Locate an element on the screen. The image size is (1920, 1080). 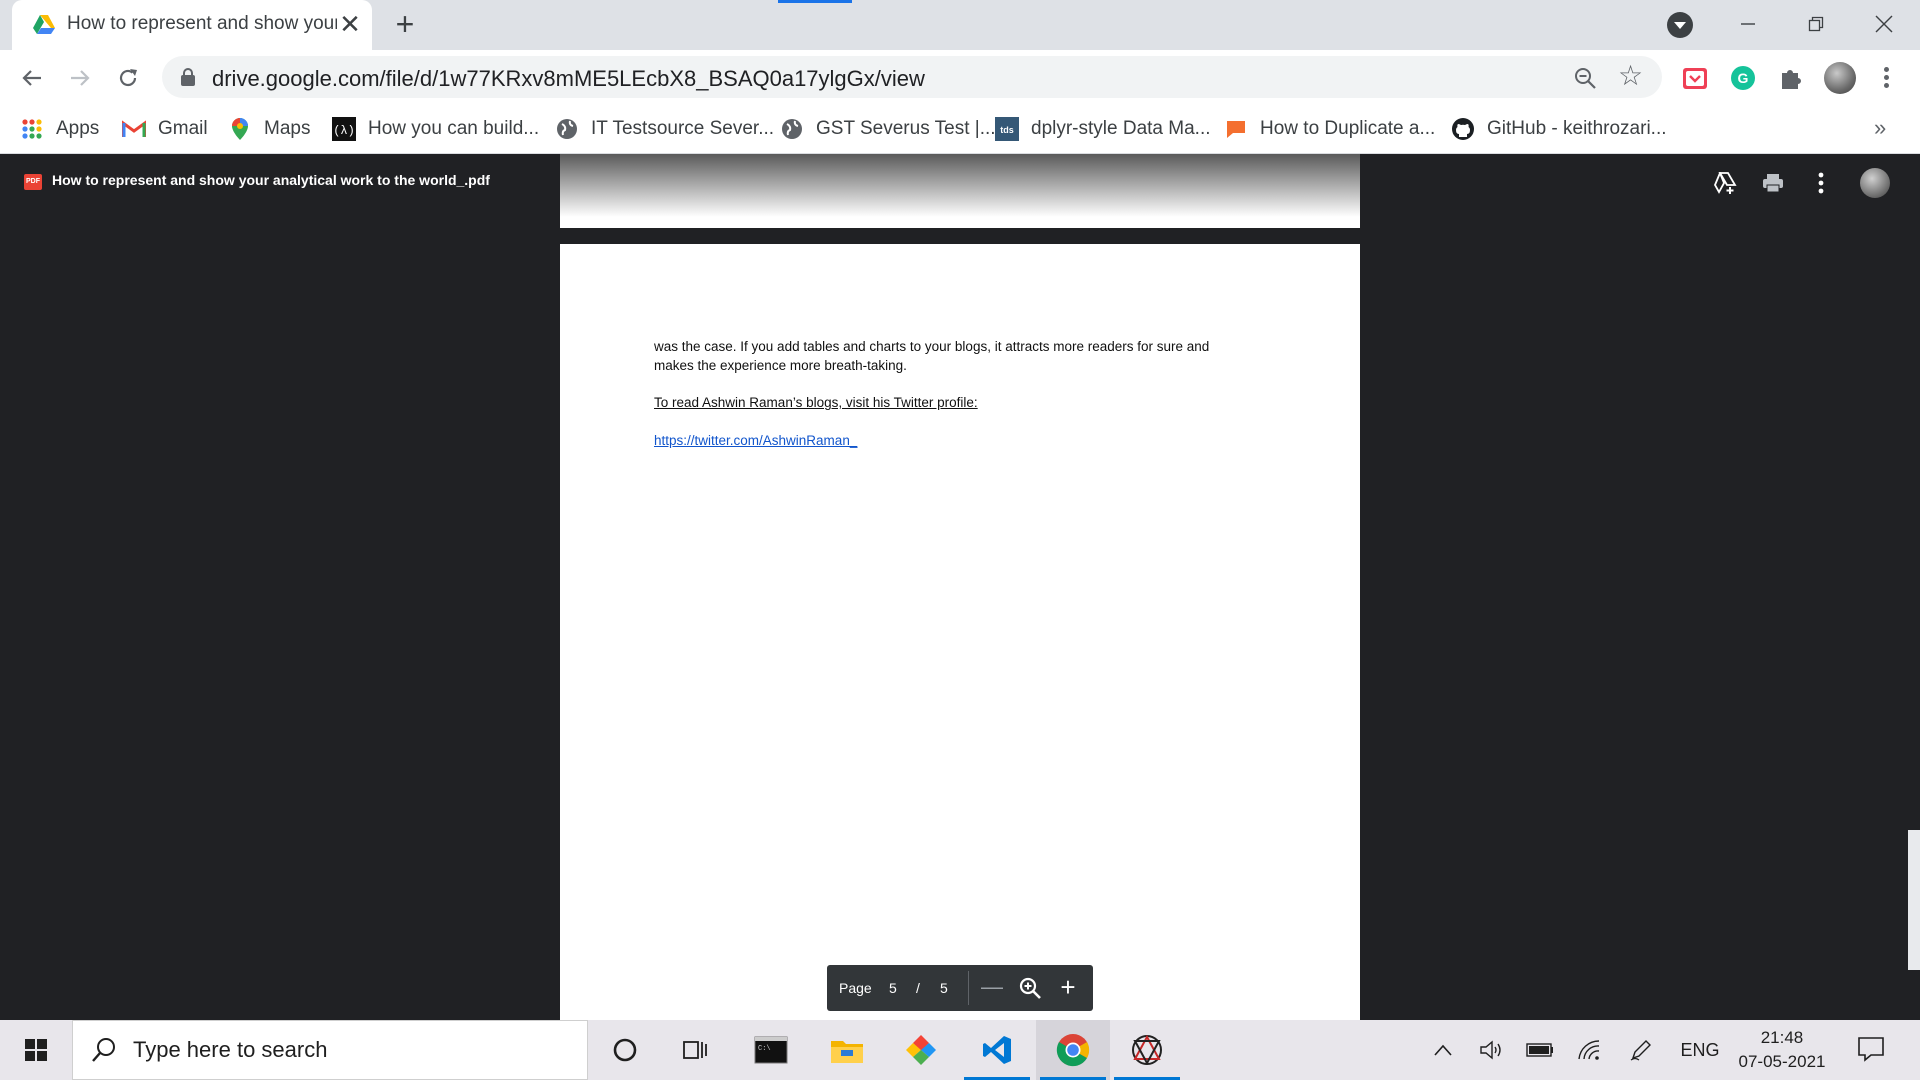
language-indicator: ENG is located at coordinates (1700, 1050).